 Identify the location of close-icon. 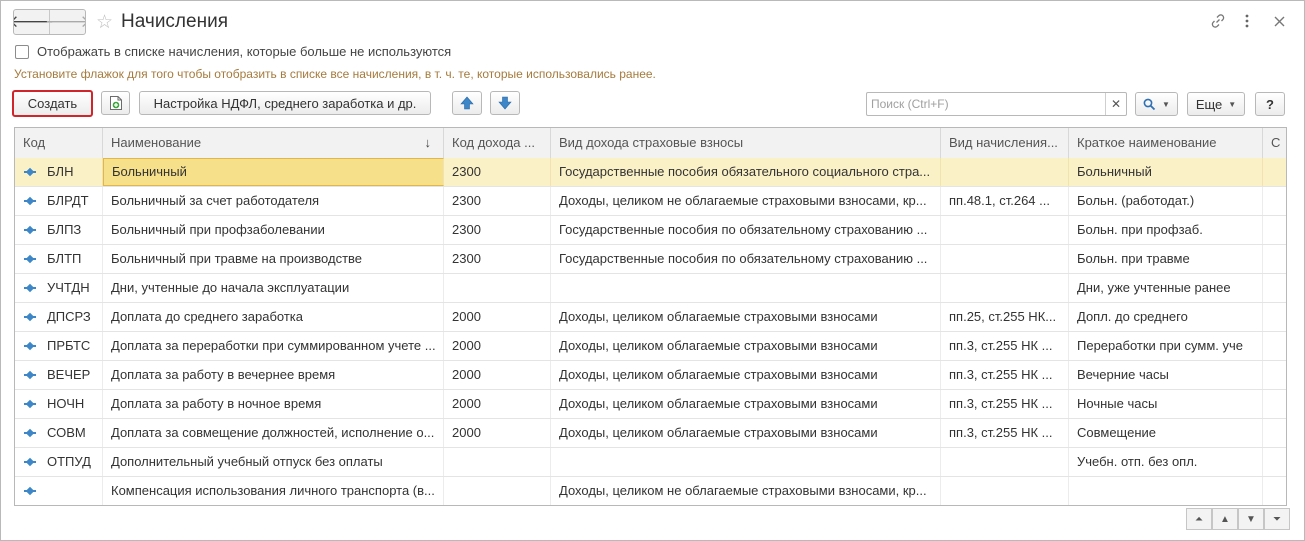
(1279, 21).